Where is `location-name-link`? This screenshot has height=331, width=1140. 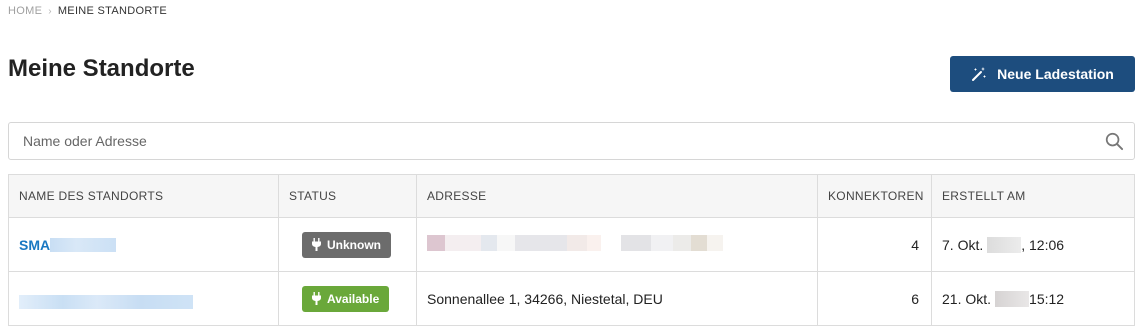
location-name-link is located at coordinates (106, 301).